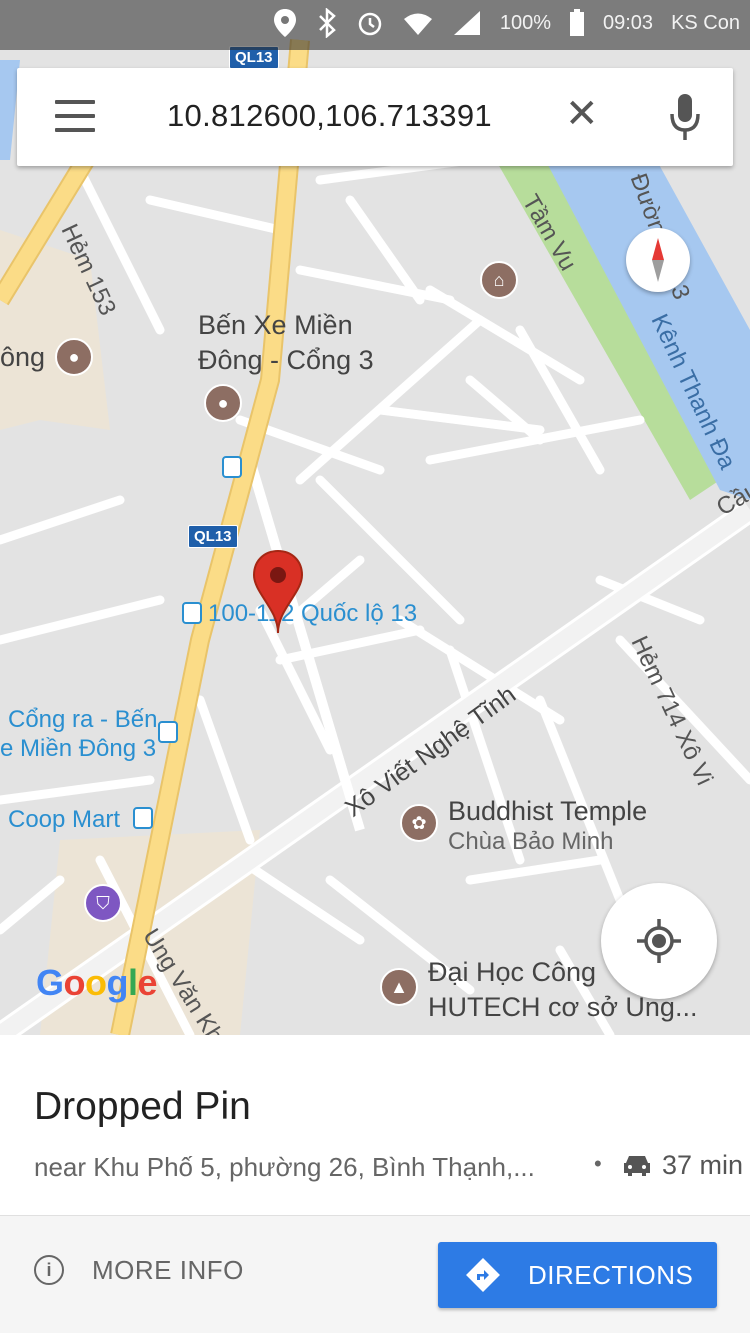 The height and width of the screenshot is (1333, 750). I want to click on school-icon: ▲, so click(399, 987).